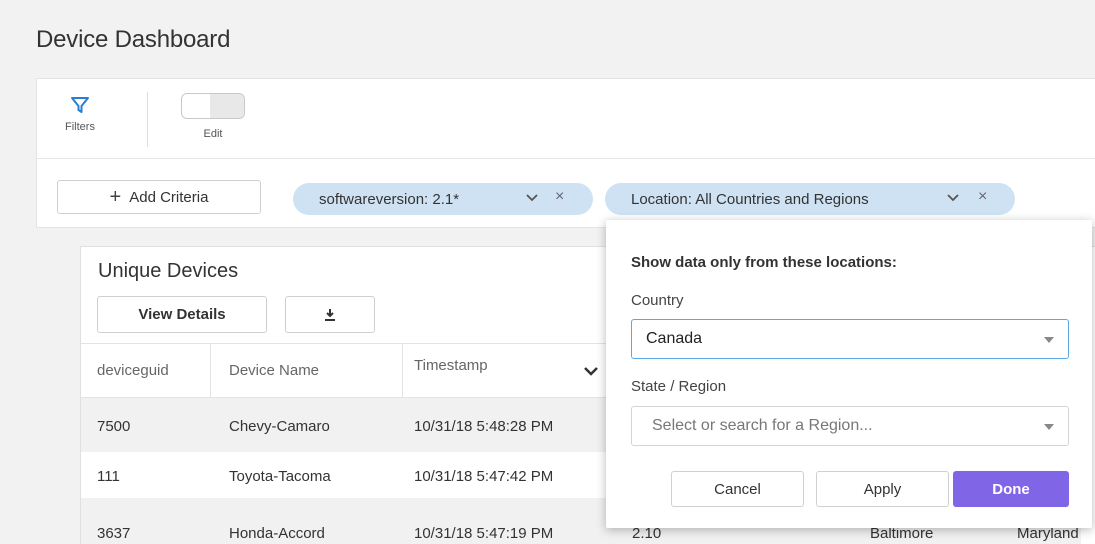 The image size is (1095, 544). I want to click on column-header-deviceguid: deviceguid, so click(133, 370).